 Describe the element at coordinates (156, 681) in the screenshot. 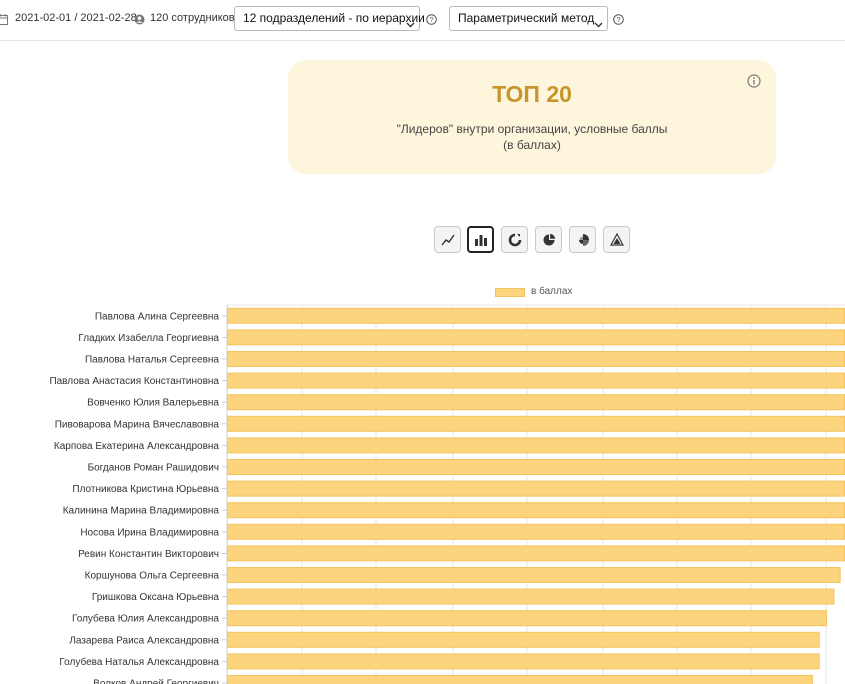

I see `y-tick-label: Волков Андрей Георгиевич` at that location.